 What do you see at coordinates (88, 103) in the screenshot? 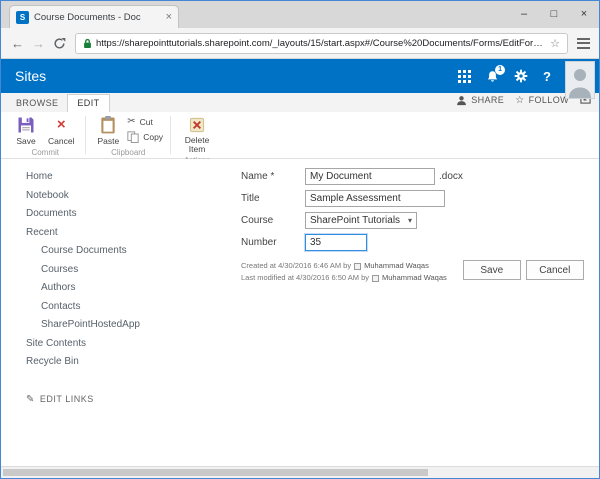
I see `tab-edit: EDIT` at bounding box center [88, 103].